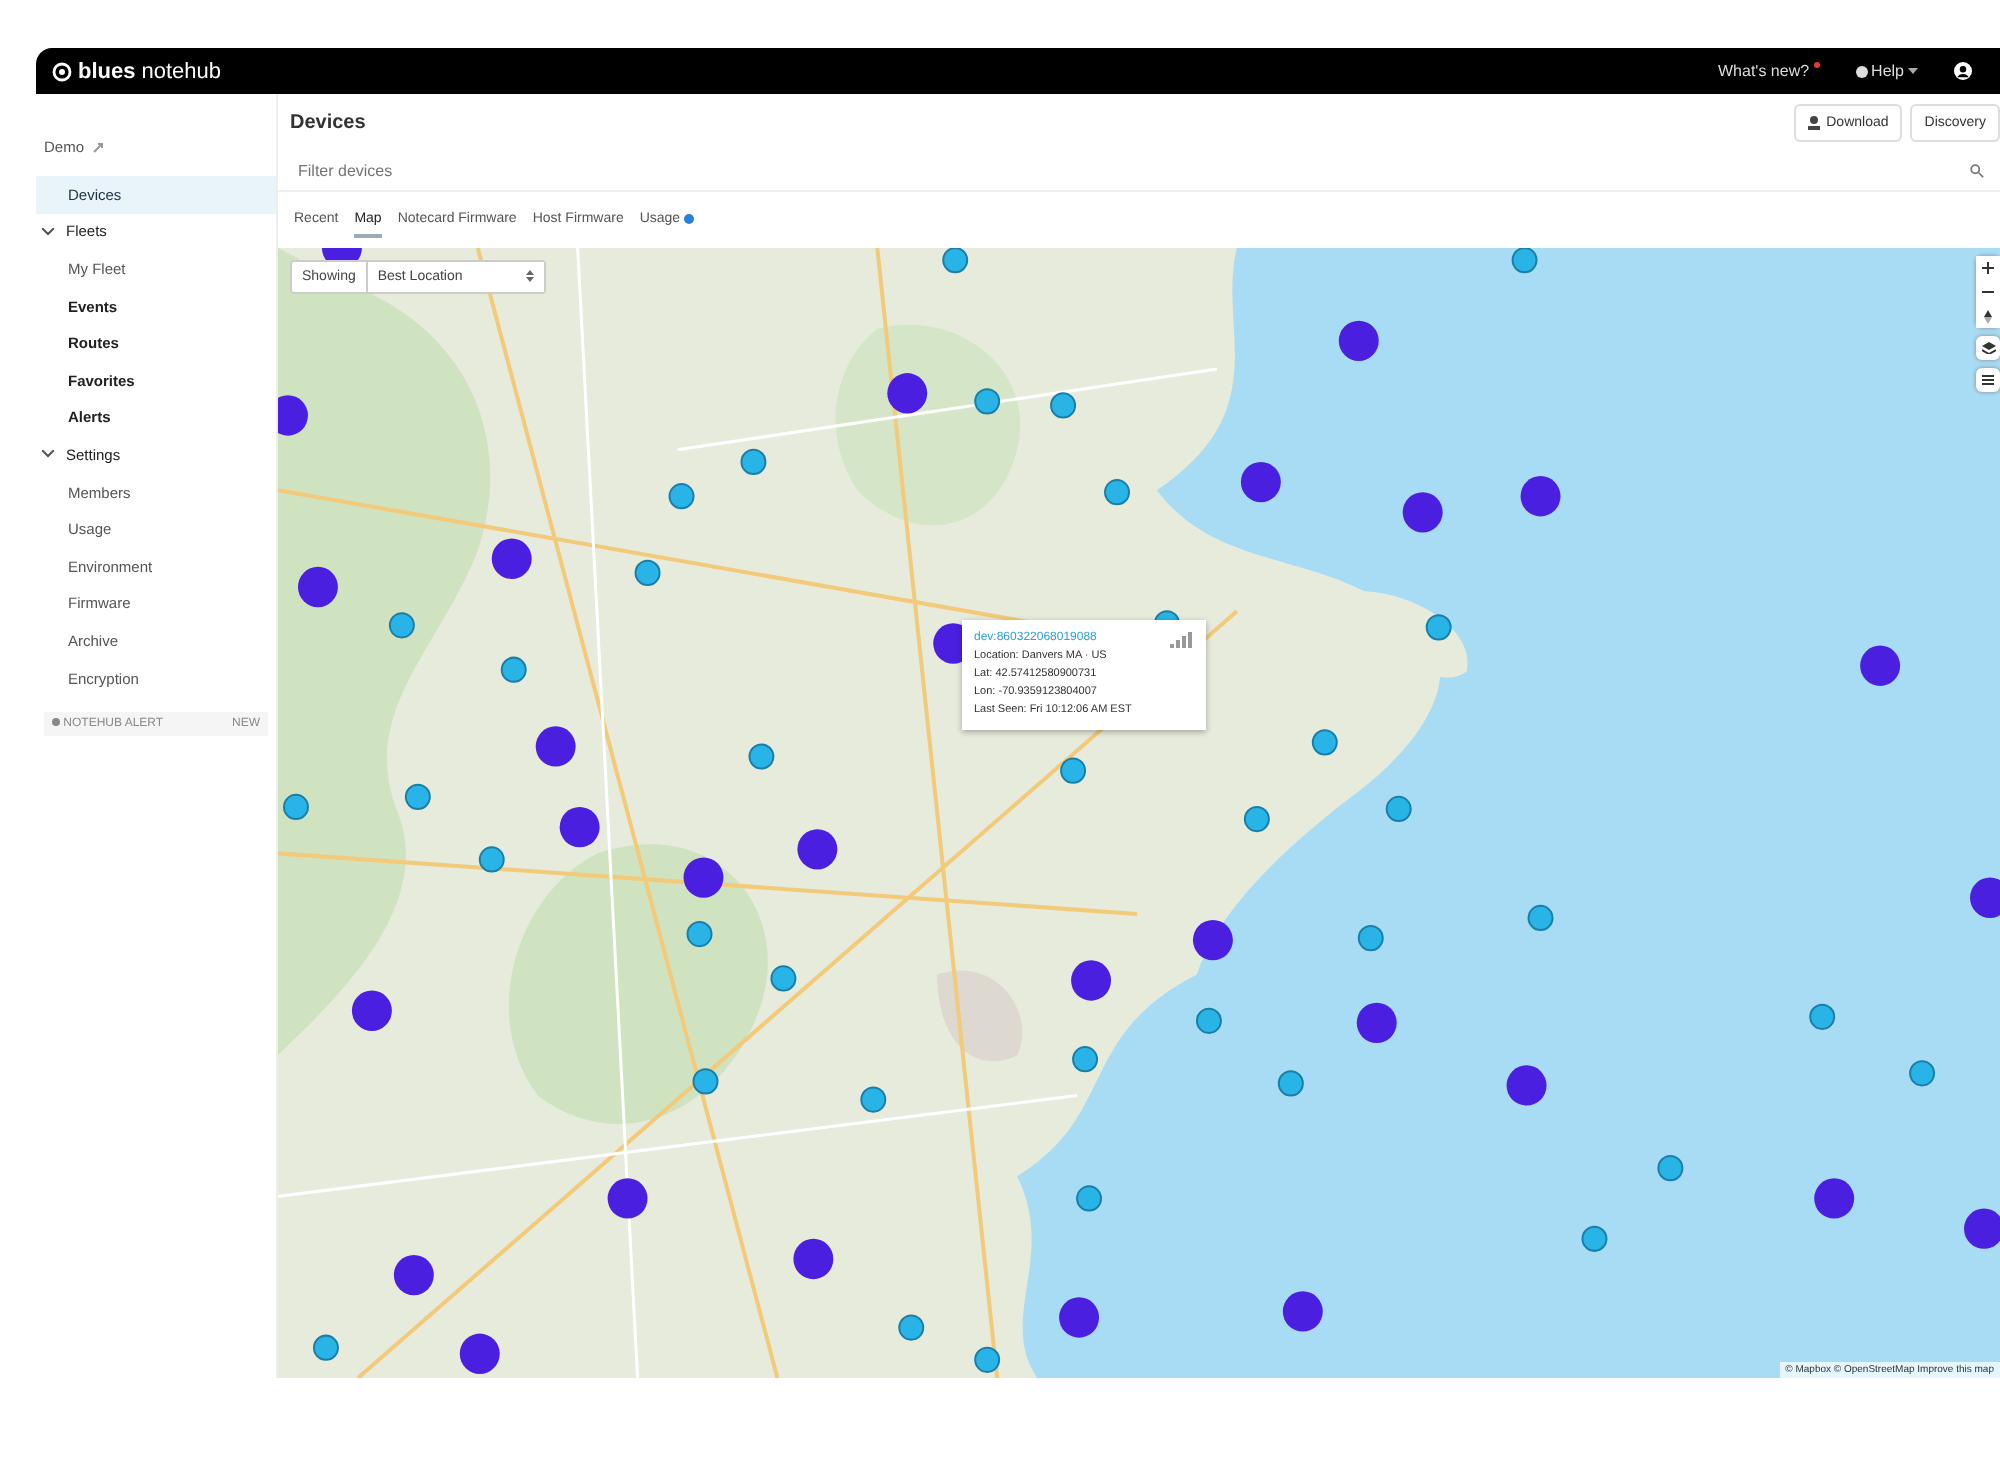  I want to click on search-icon, so click(1977, 170).